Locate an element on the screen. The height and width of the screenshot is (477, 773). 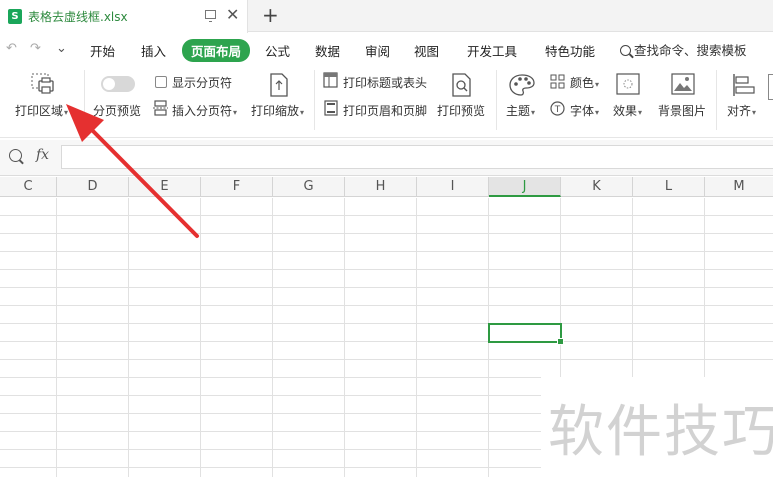
page-break-preview-toggle is located at coordinates (118, 84).